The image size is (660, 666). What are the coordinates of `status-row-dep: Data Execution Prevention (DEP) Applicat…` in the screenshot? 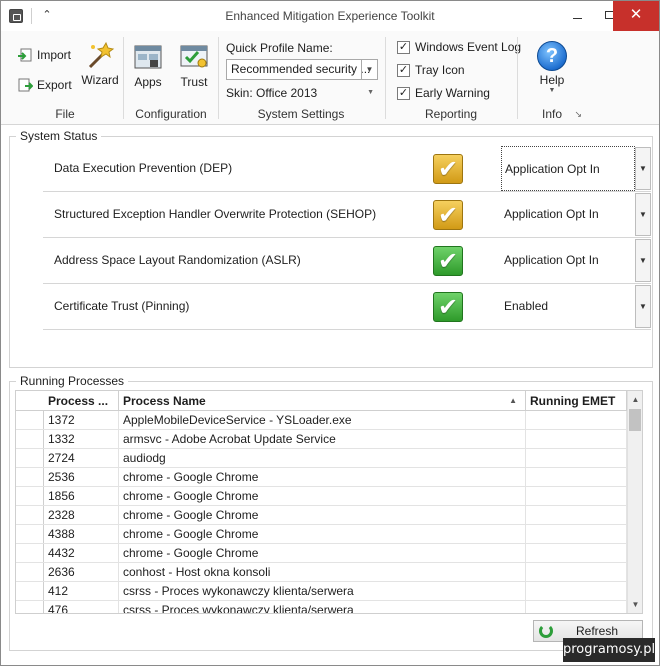 It's located at (347, 169).